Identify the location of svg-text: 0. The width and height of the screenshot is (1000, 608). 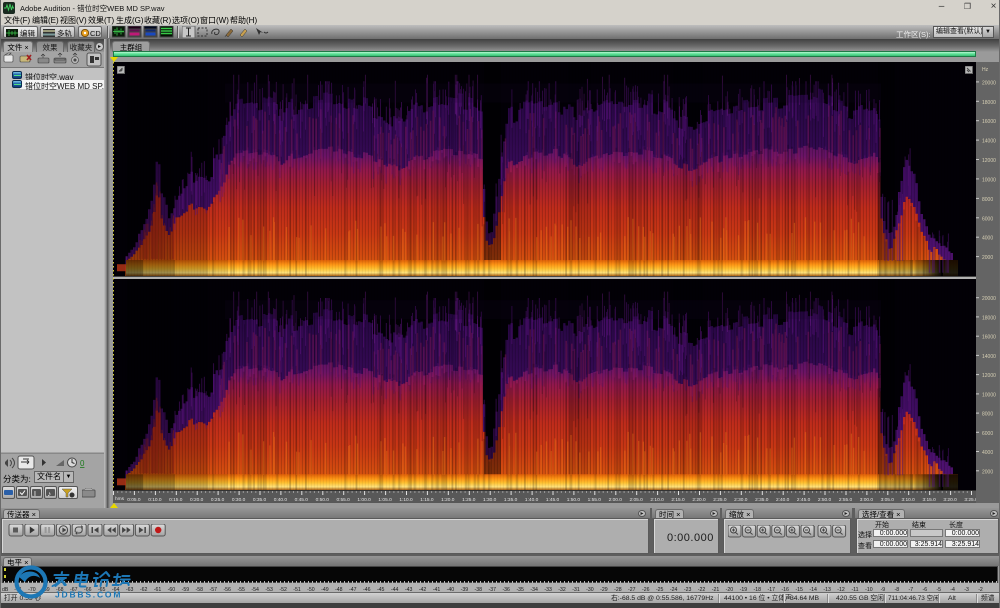
(82, 463).